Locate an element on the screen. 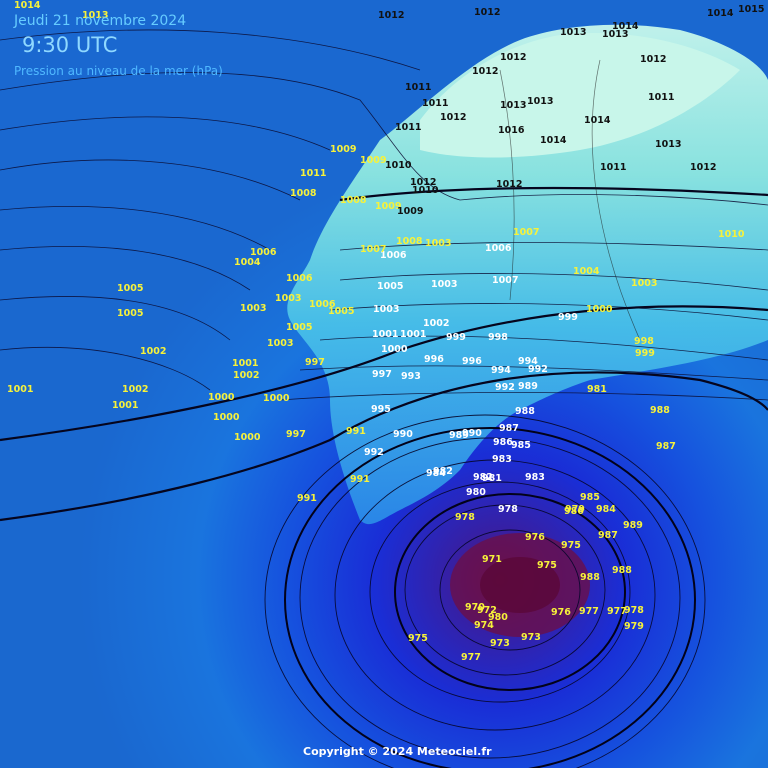 The height and width of the screenshot is (768, 768). pressure-label: 1015 is located at coordinates (751, 9).